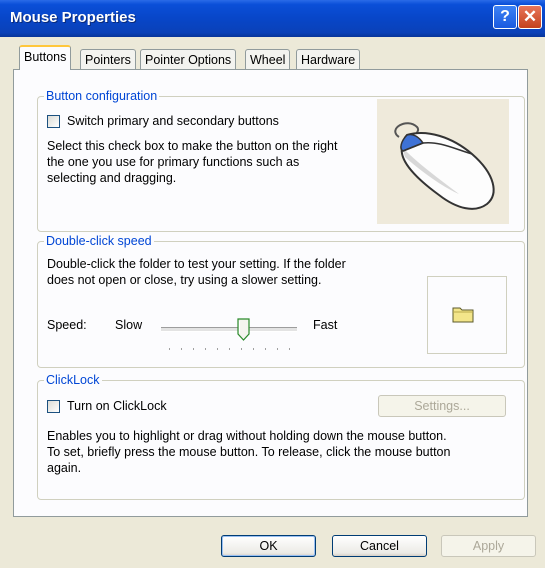 The image size is (545, 568). I want to click on close-button: ✕, so click(530, 17).